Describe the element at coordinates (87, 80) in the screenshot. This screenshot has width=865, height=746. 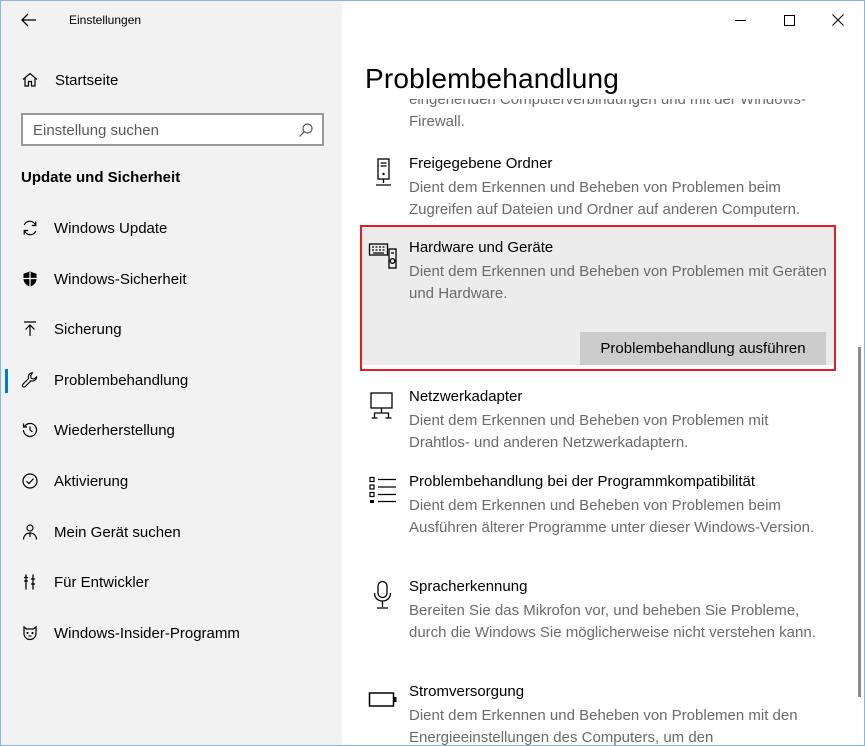
I see `sidebar-item-label: Startseite` at that location.